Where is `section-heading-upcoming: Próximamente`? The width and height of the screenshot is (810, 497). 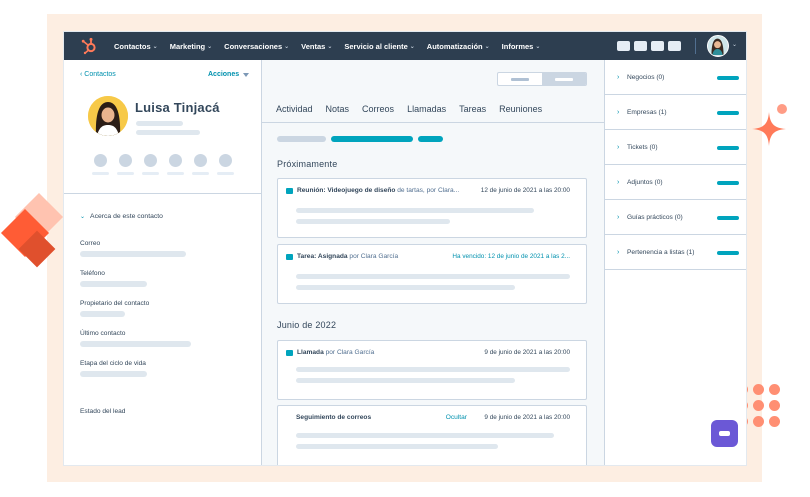 section-heading-upcoming: Próximamente is located at coordinates (307, 164).